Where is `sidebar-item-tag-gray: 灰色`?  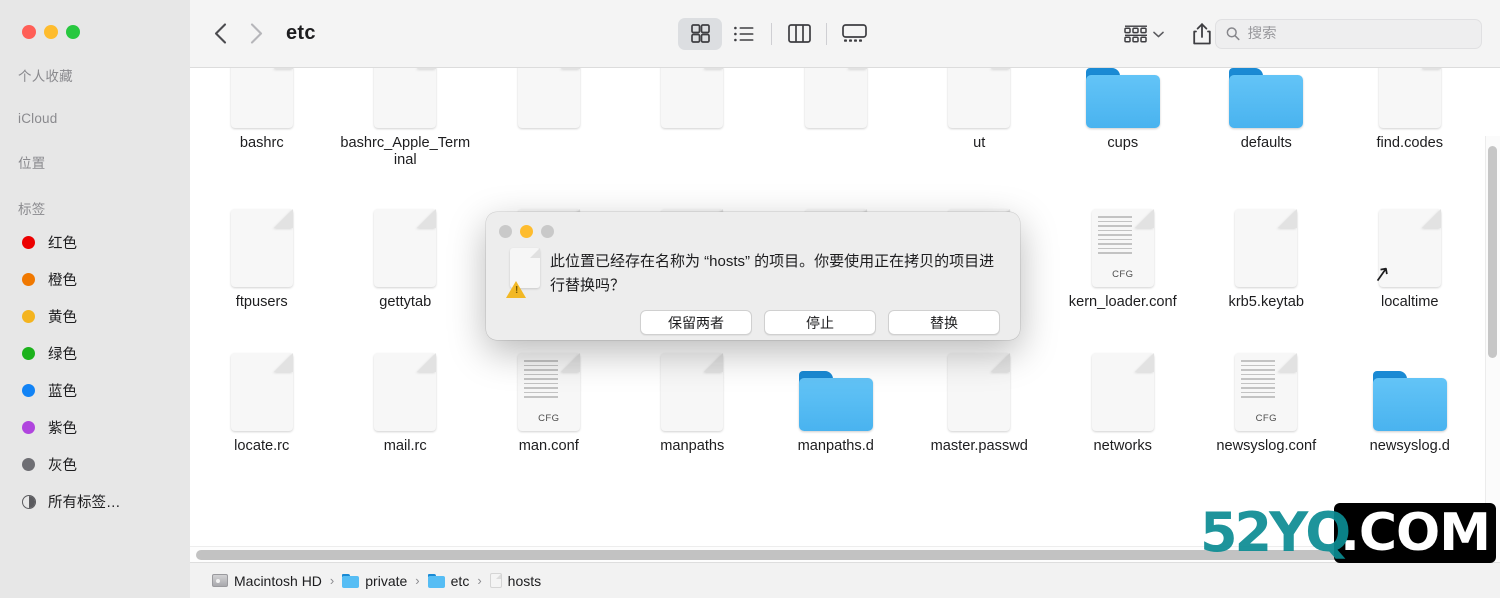 sidebar-item-tag-gray: 灰色 is located at coordinates (95, 464).